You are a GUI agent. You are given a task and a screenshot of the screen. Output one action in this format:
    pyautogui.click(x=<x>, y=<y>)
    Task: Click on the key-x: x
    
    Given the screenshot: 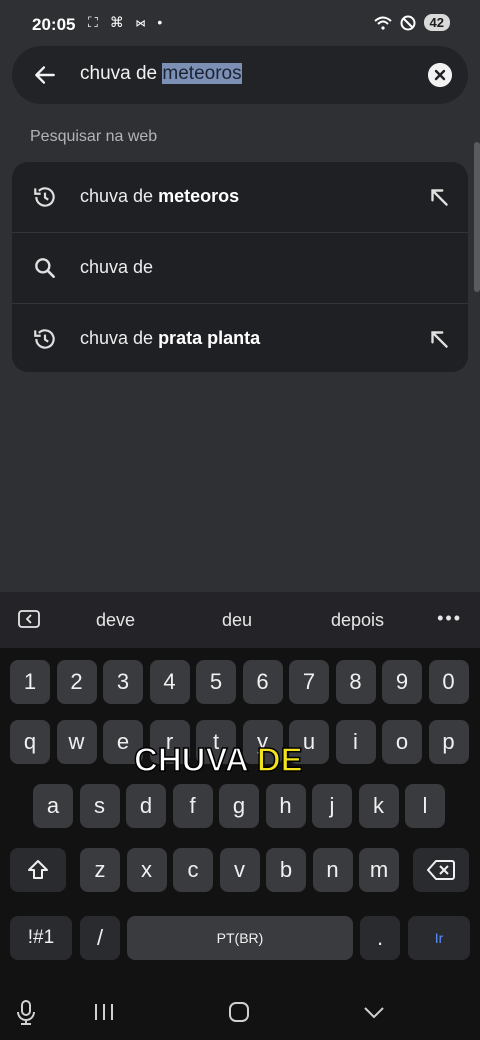 What is the action you would take?
    pyautogui.click(x=146, y=870)
    